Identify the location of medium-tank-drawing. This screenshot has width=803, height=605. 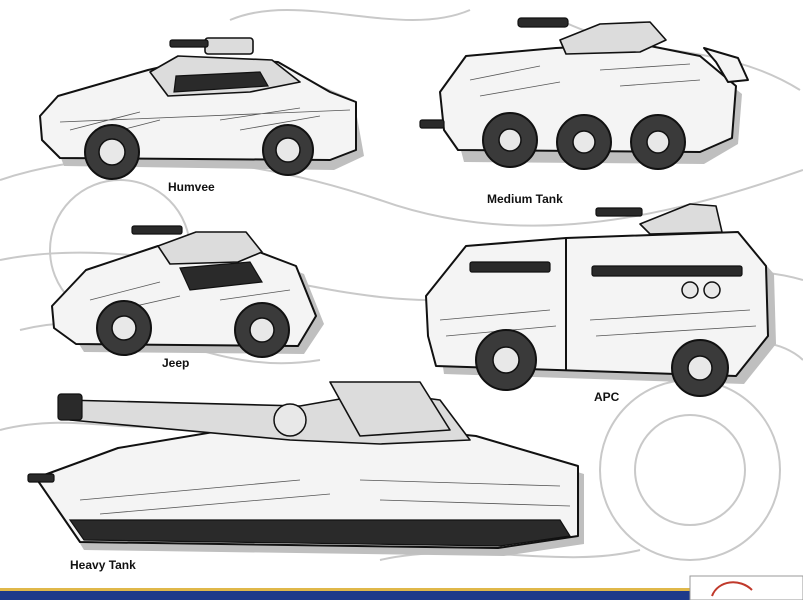
(584, 93).